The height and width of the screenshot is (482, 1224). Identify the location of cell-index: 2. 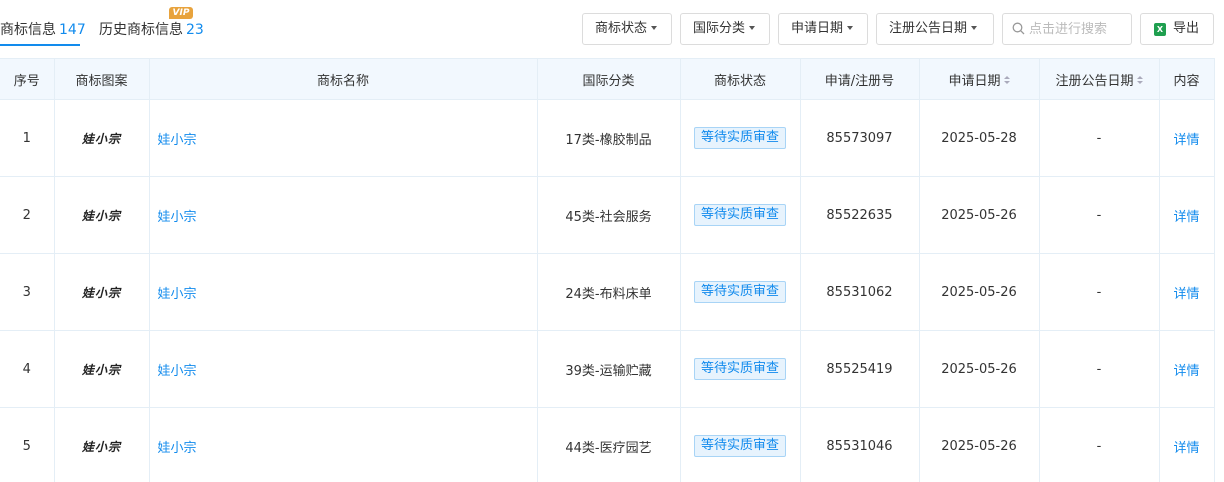
(27, 215).